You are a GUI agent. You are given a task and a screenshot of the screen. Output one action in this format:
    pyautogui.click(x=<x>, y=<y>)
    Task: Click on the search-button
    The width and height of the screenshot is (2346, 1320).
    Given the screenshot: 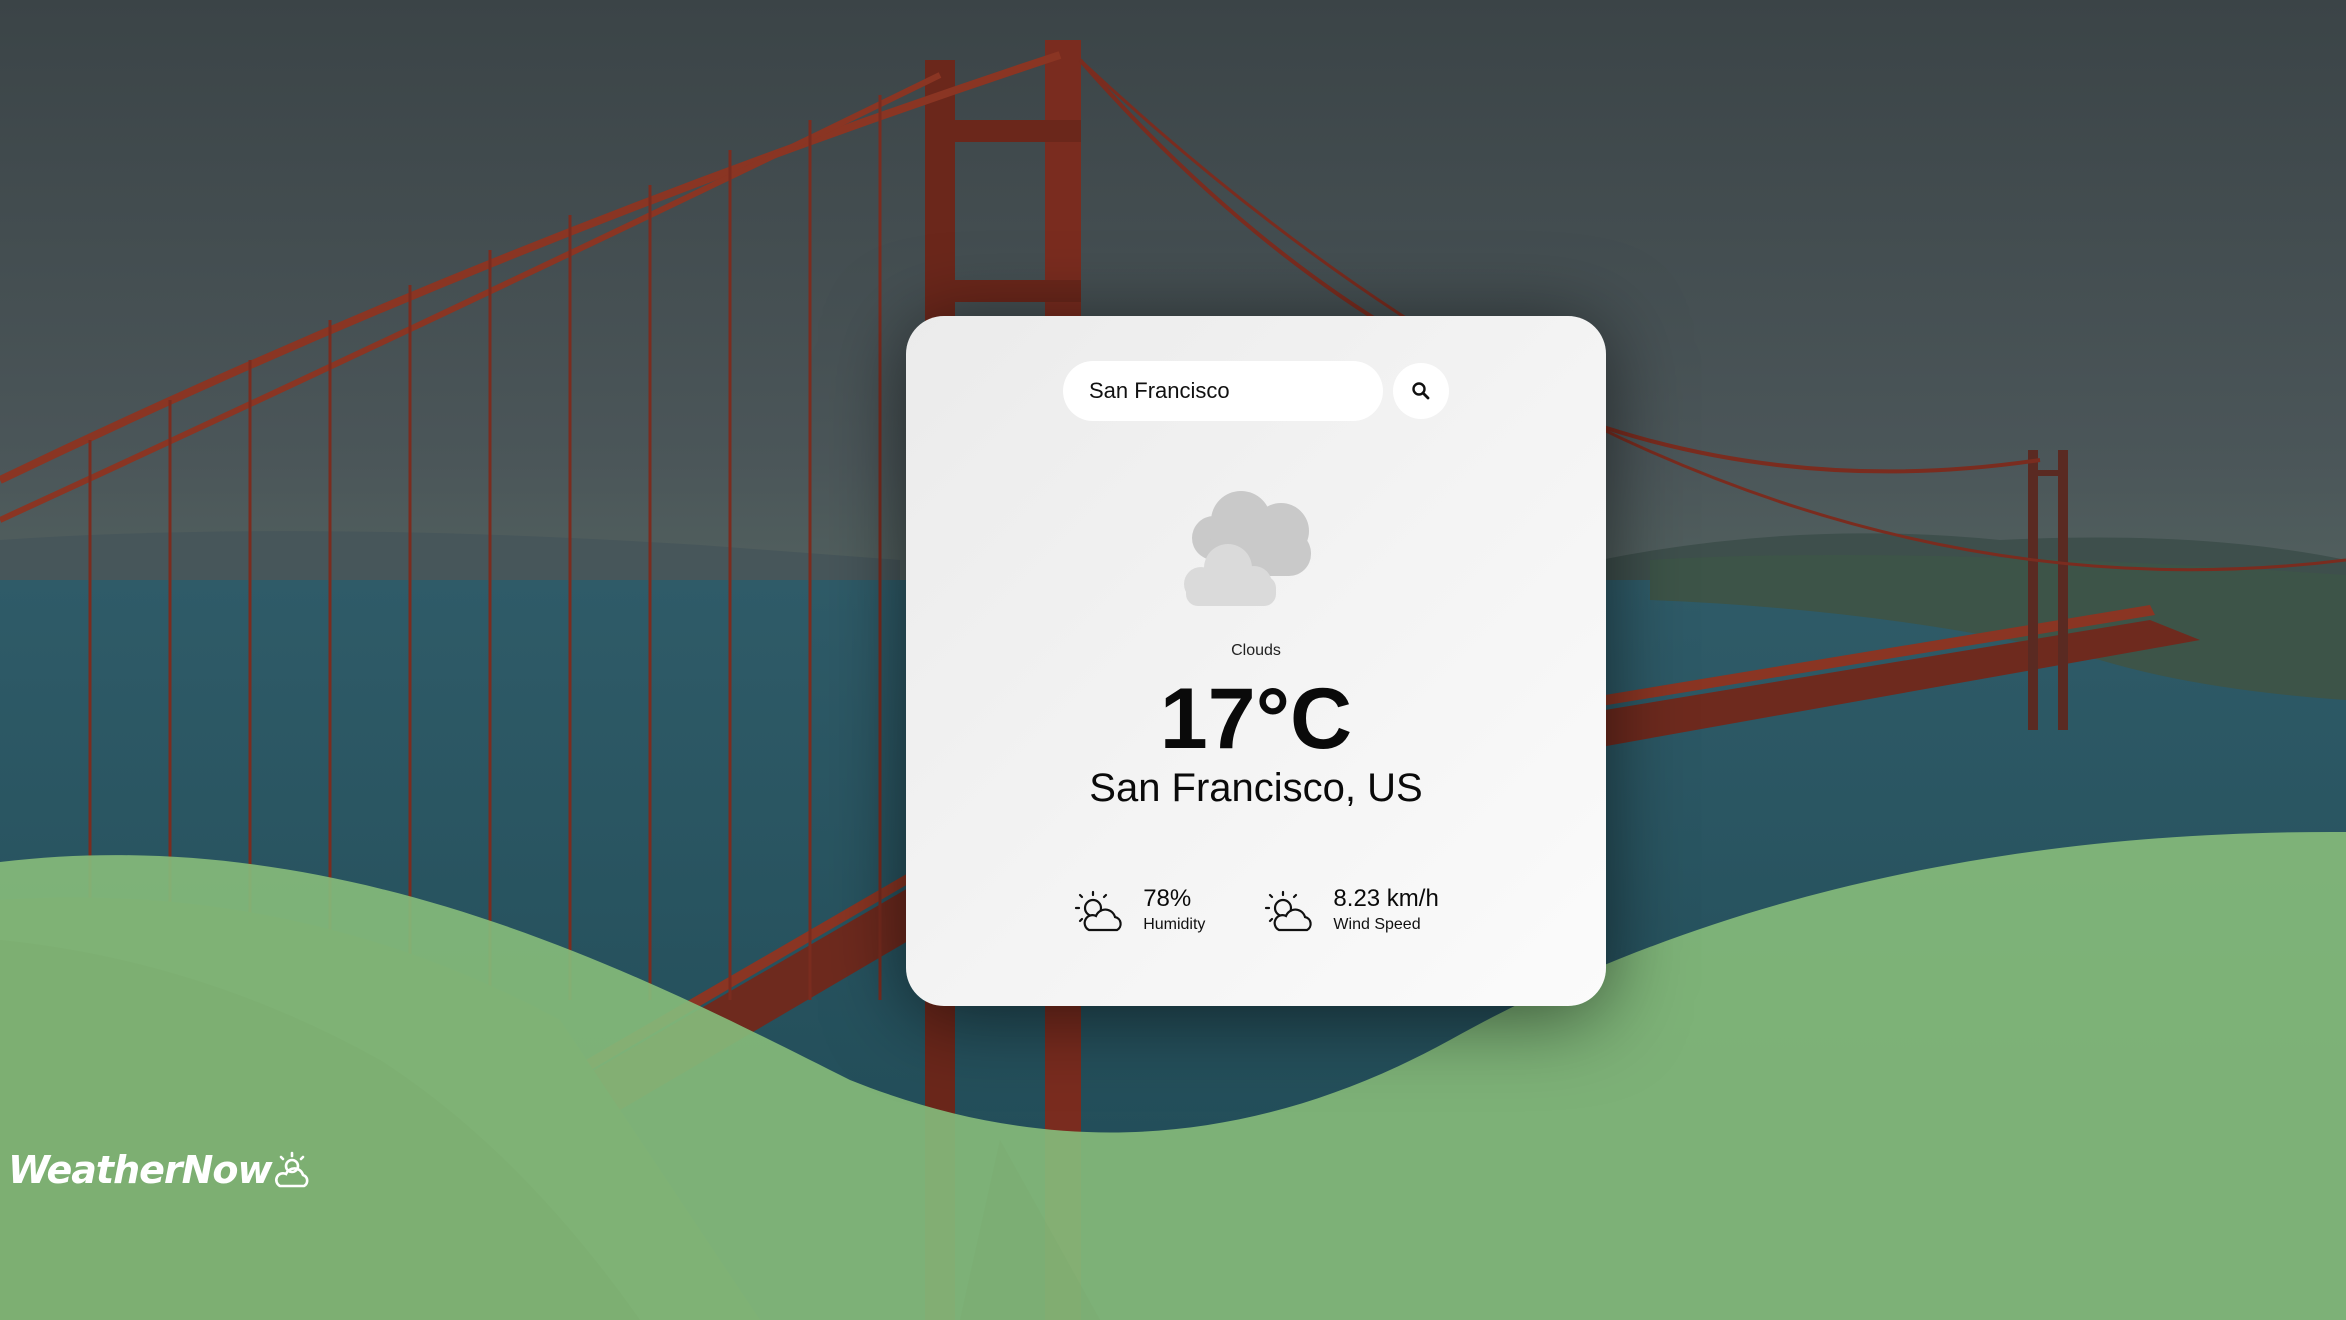 What is the action you would take?
    pyautogui.click(x=1421, y=391)
    